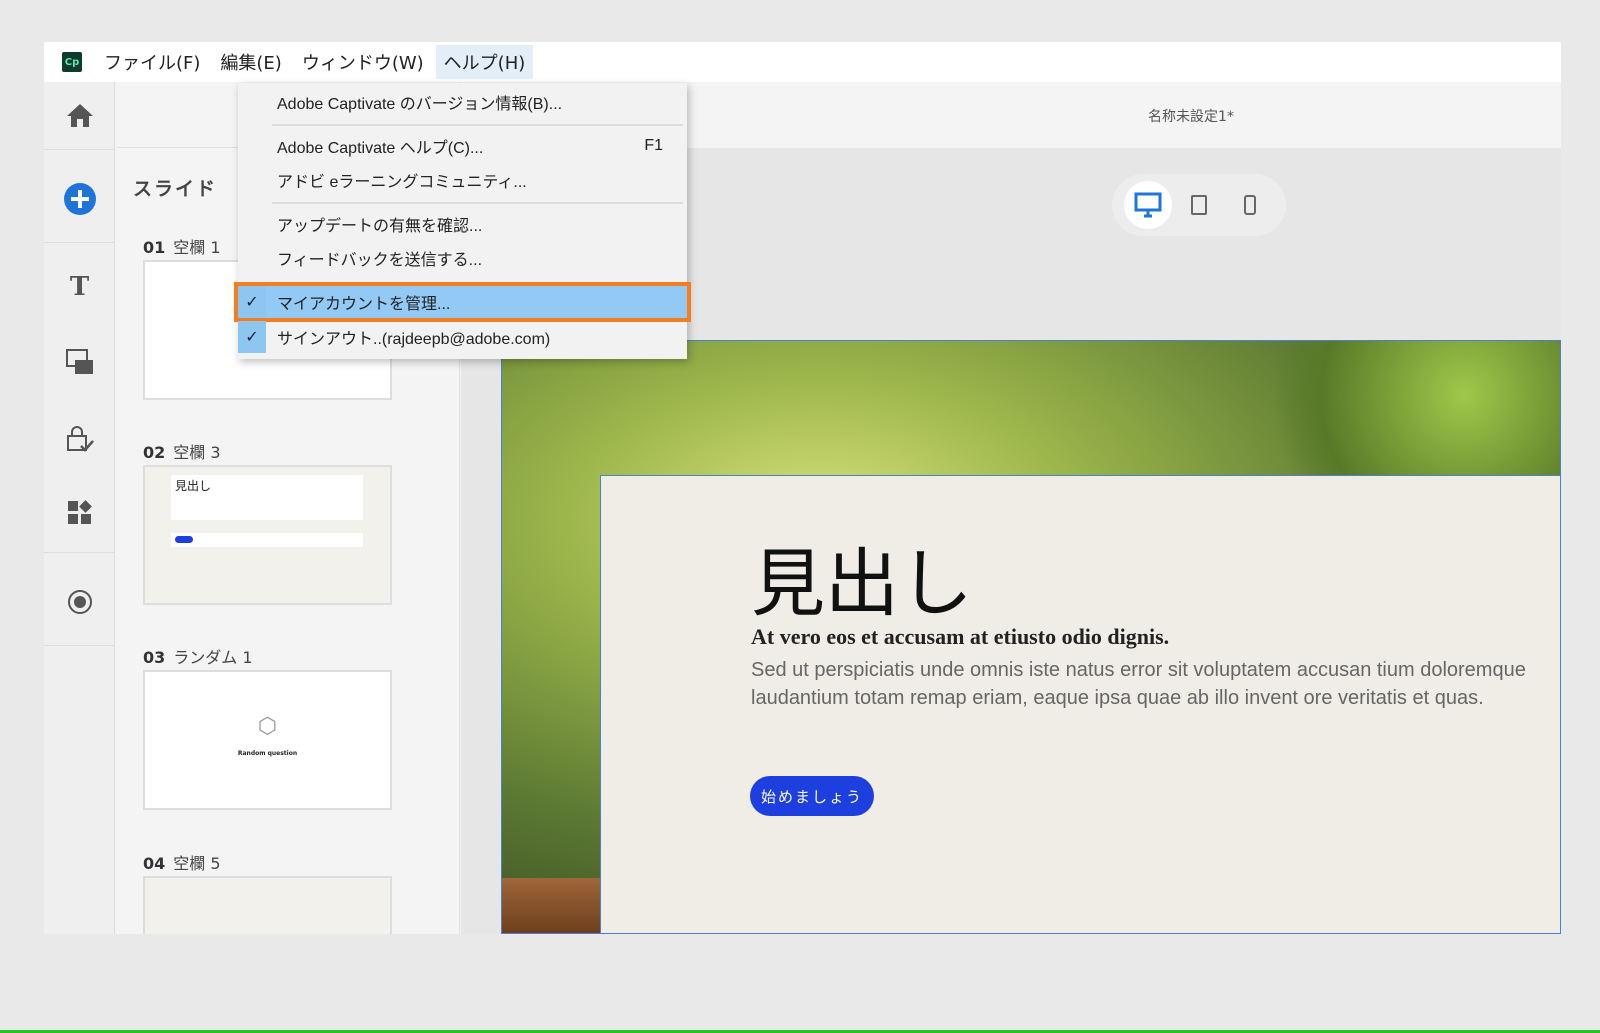 The height and width of the screenshot is (1033, 1600). I want to click on device-toggle, so click(1199, 205).